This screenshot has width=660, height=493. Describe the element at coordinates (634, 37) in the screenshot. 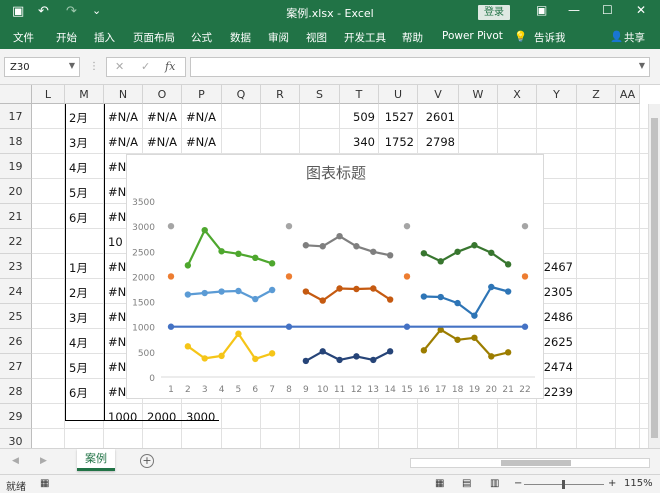

I see `share-button: 共享` at that location.